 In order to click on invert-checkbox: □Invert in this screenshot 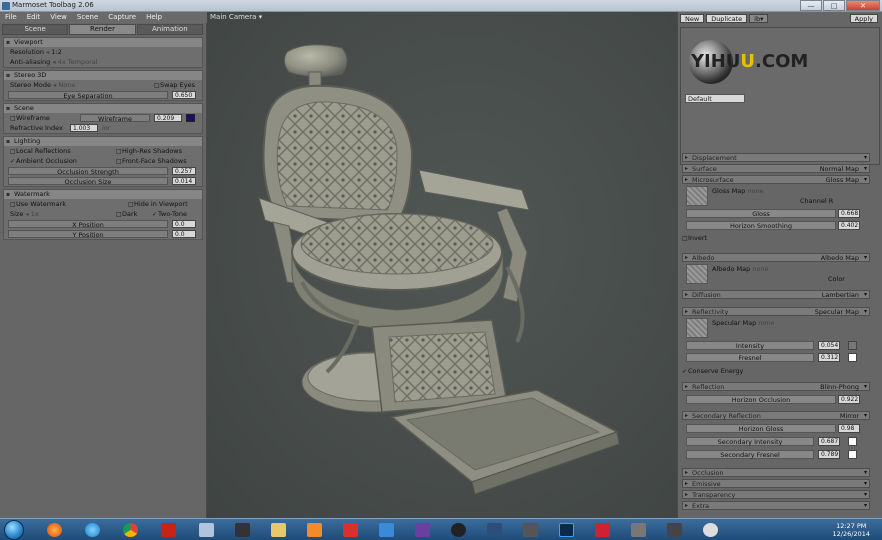, I will do `click(776, 239)`.